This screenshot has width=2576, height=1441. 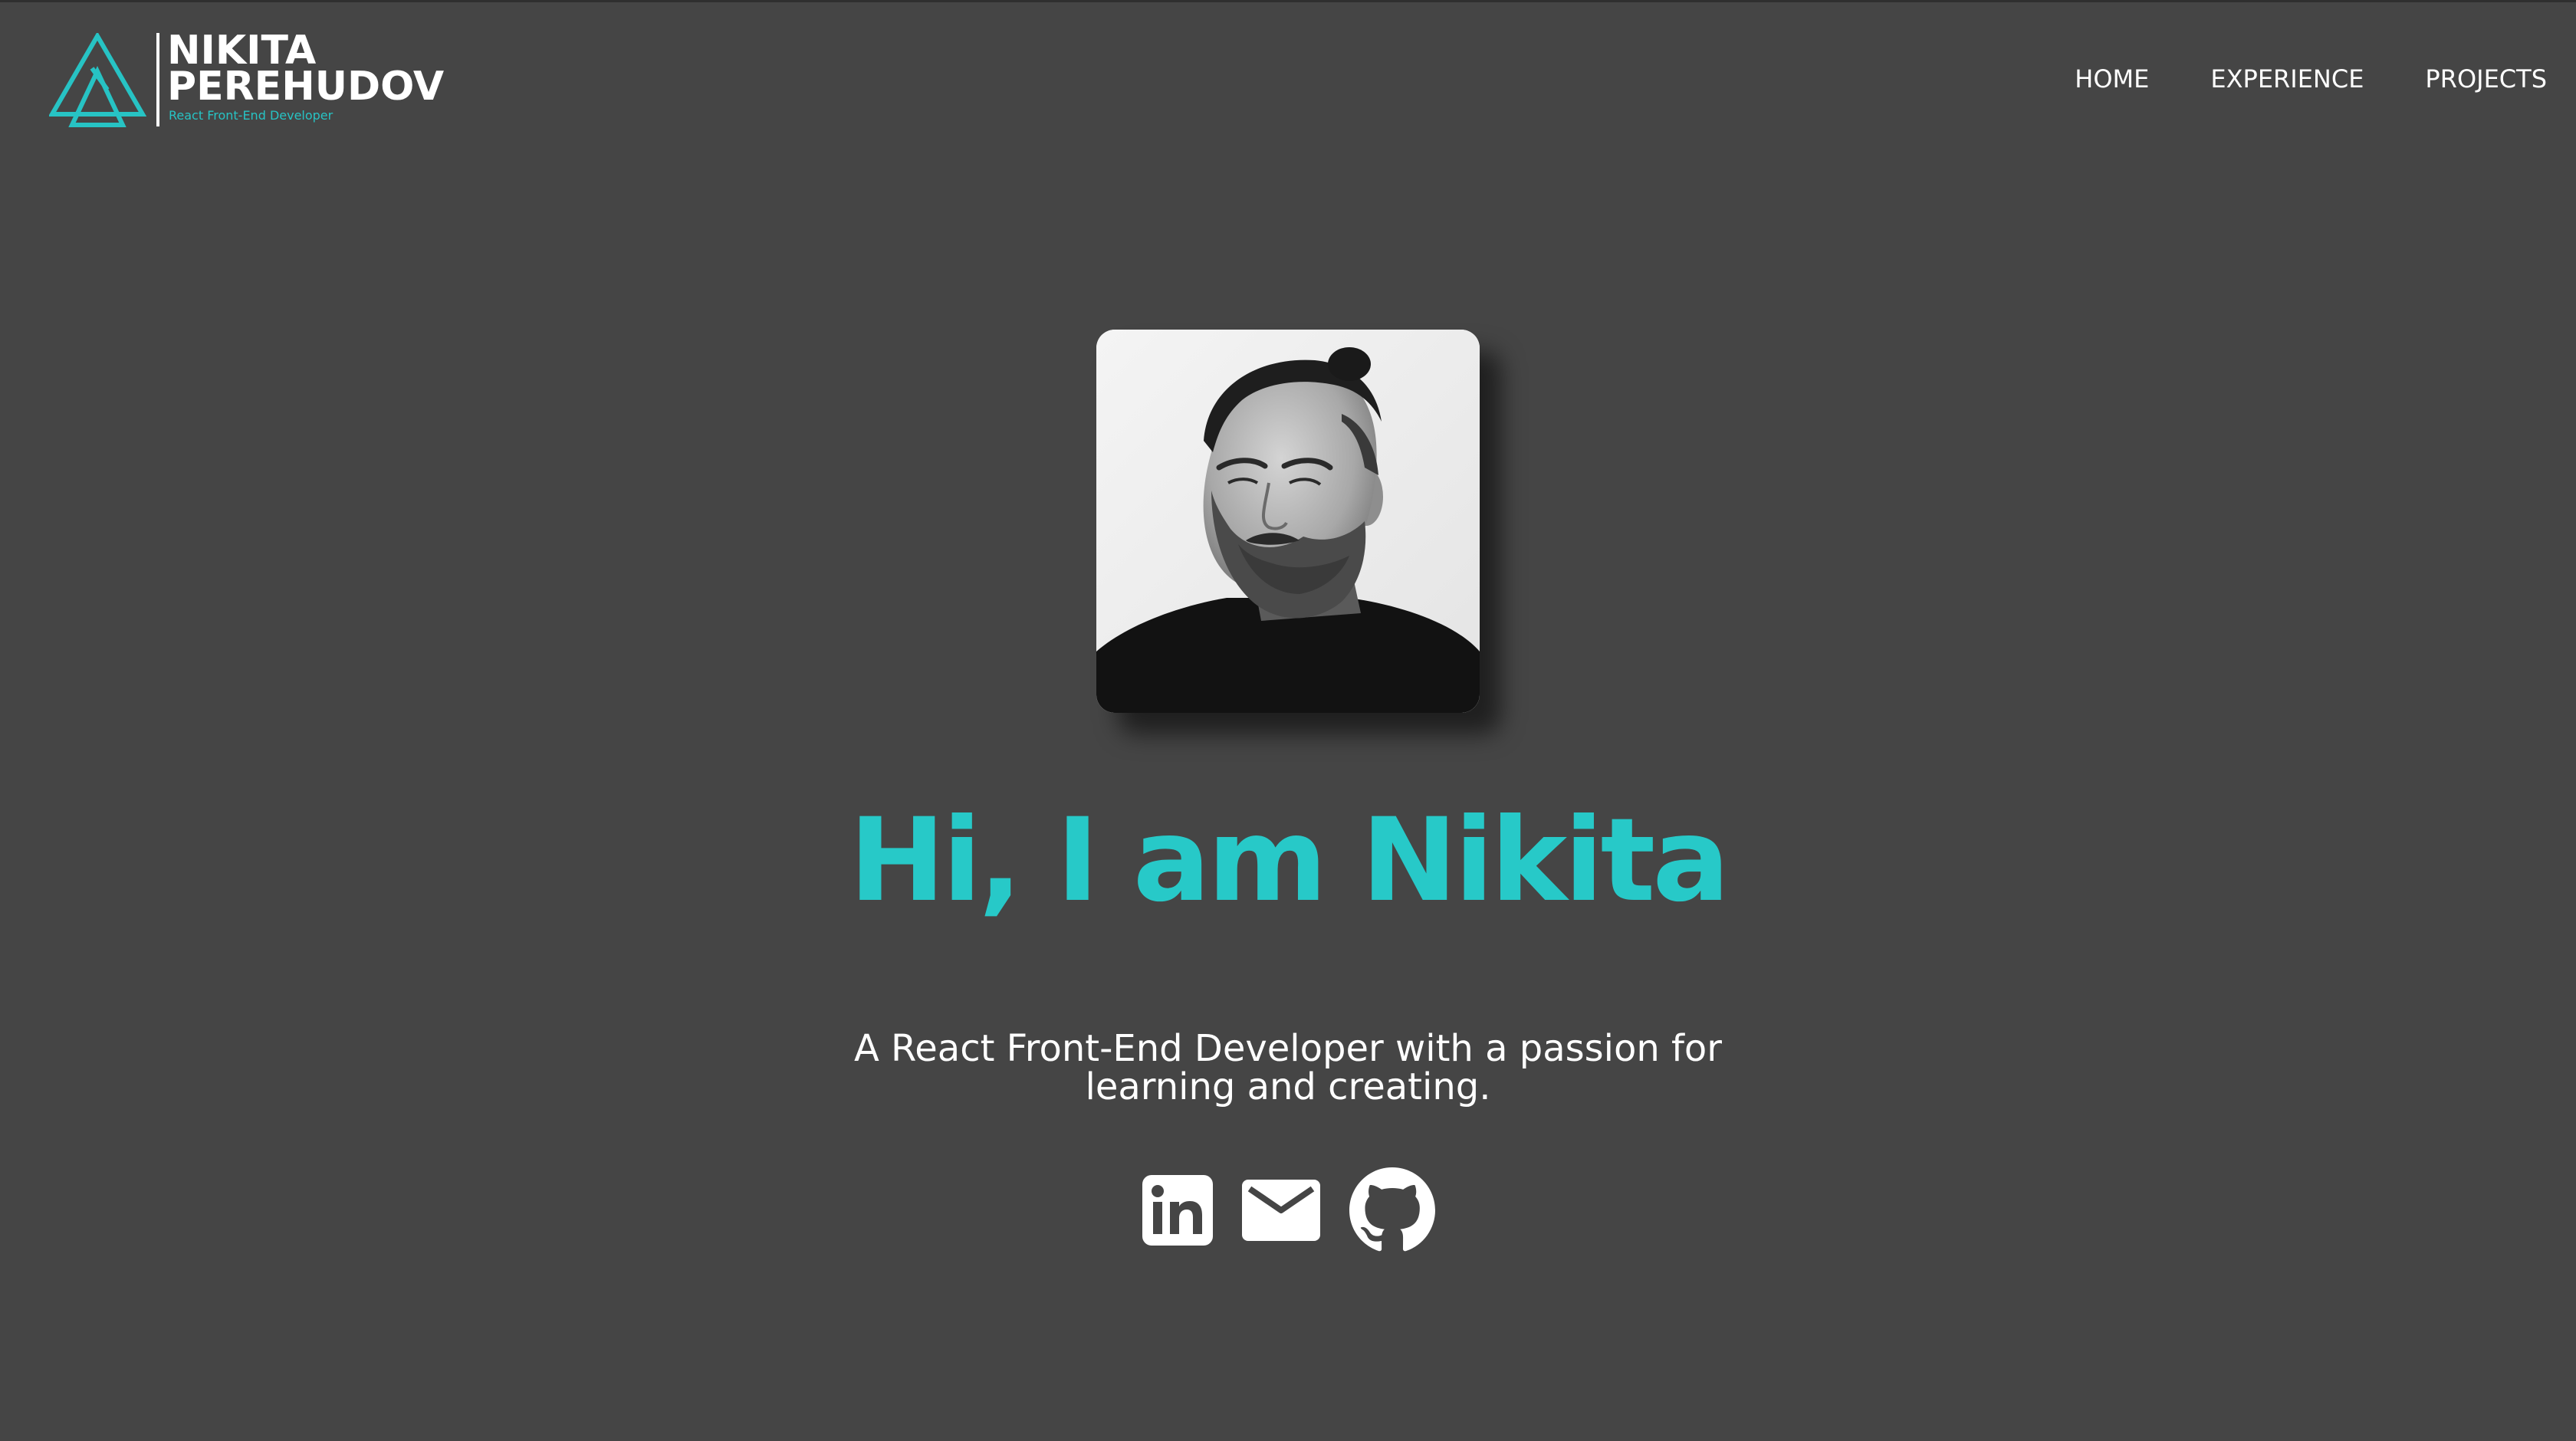 I want to click on triangle-logo-icon, so click(x=98, y=80).